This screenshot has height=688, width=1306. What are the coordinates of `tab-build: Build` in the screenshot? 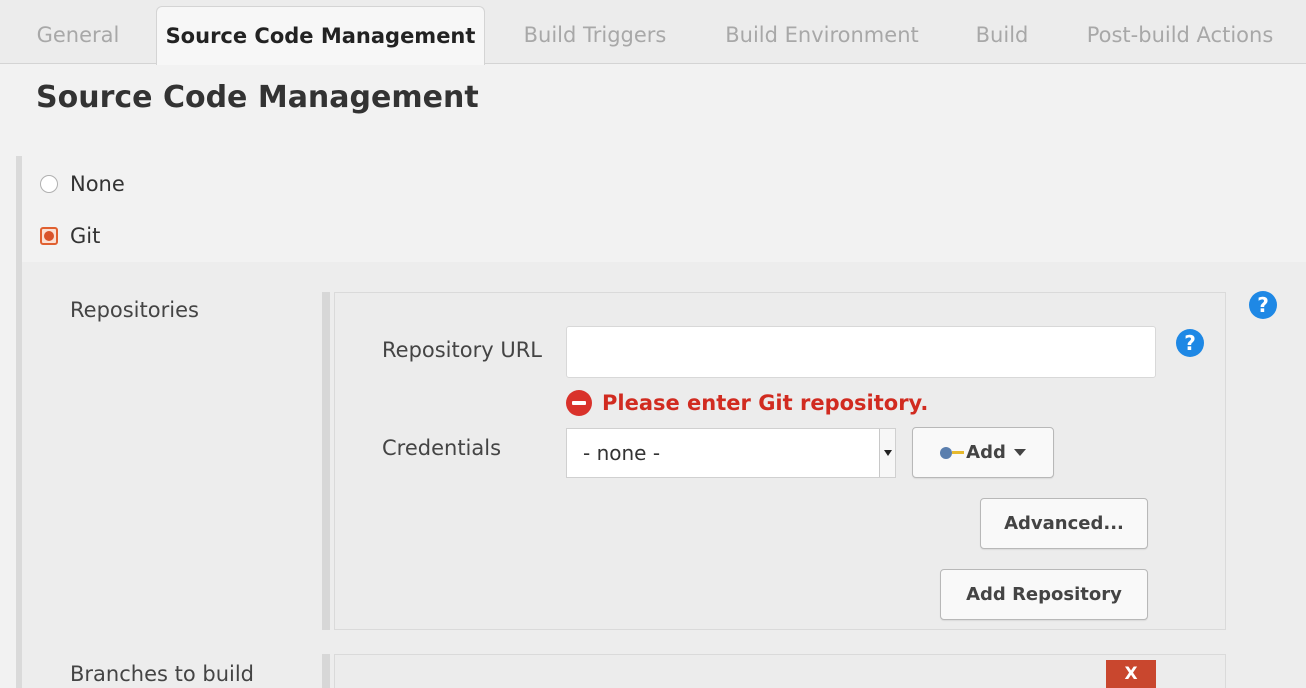 It's located at (1002, 35).